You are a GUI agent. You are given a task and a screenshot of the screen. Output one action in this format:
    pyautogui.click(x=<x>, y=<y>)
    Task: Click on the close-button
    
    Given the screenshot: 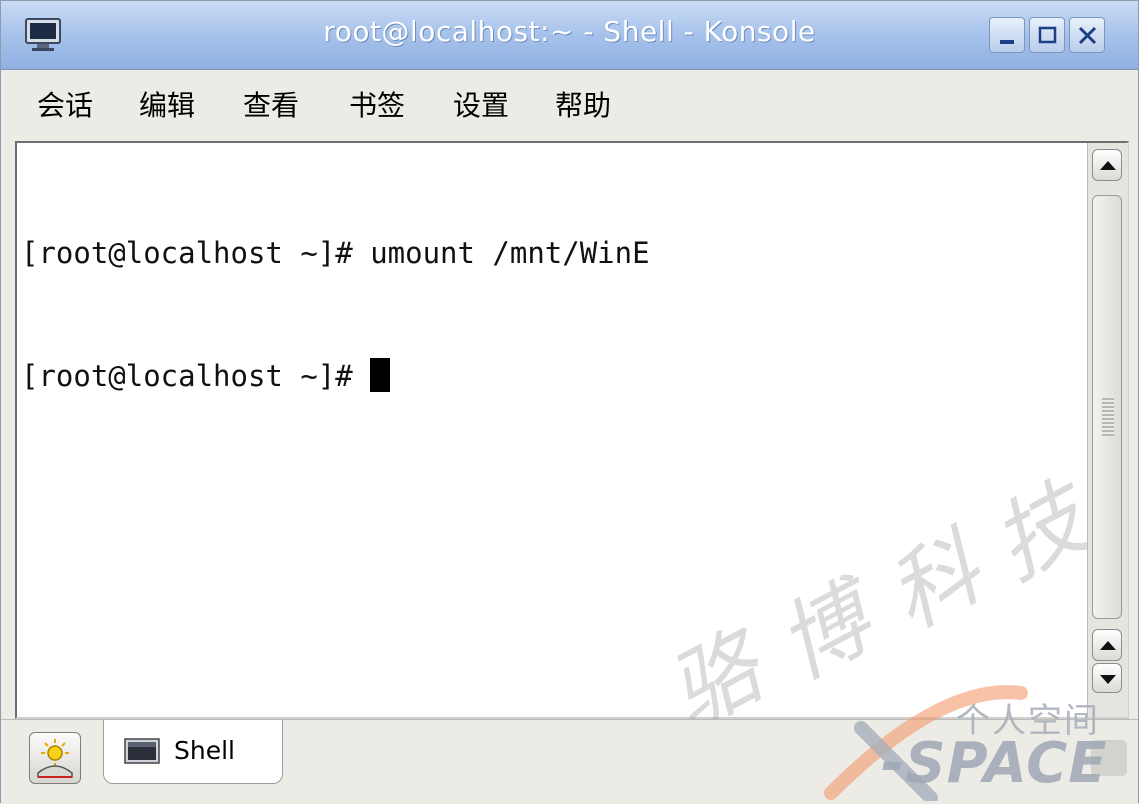 What is the action you would take?
    pyautogui.click(x=1087, y=35)
    